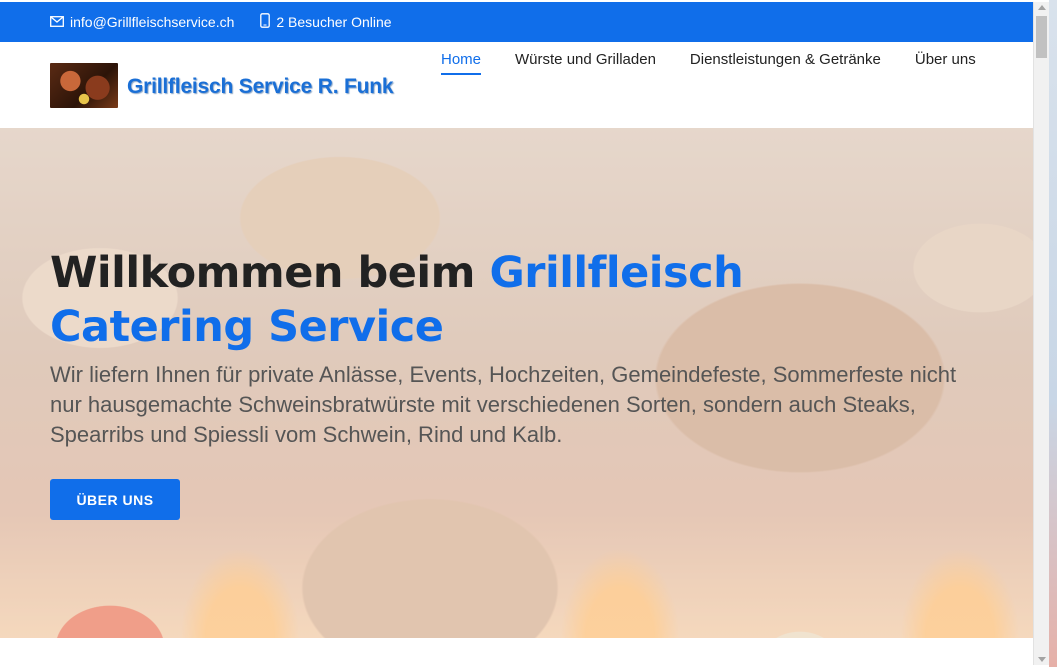  What do you see at coordinates (84, 85) in the screenshot?
I see `logo-image` at bounding box center [84, 85].